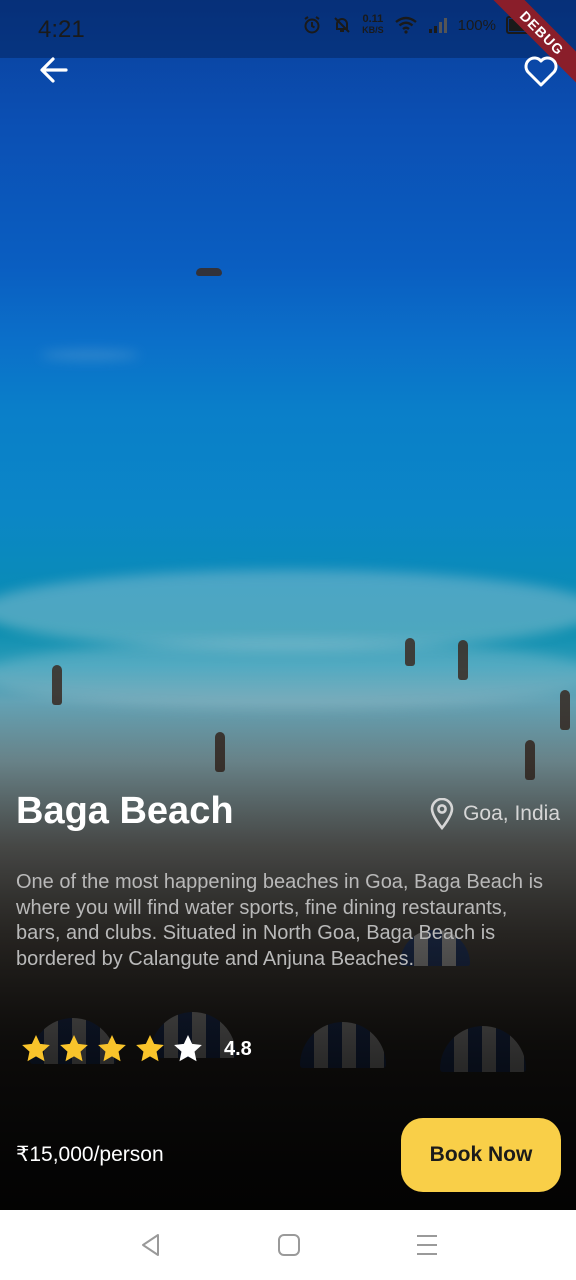 Image resolution: width=576 pixels, height=1280 pixels. Describe the element at coordinates (312, 25) in the screenshot. I see `alarm-icon` at that location.